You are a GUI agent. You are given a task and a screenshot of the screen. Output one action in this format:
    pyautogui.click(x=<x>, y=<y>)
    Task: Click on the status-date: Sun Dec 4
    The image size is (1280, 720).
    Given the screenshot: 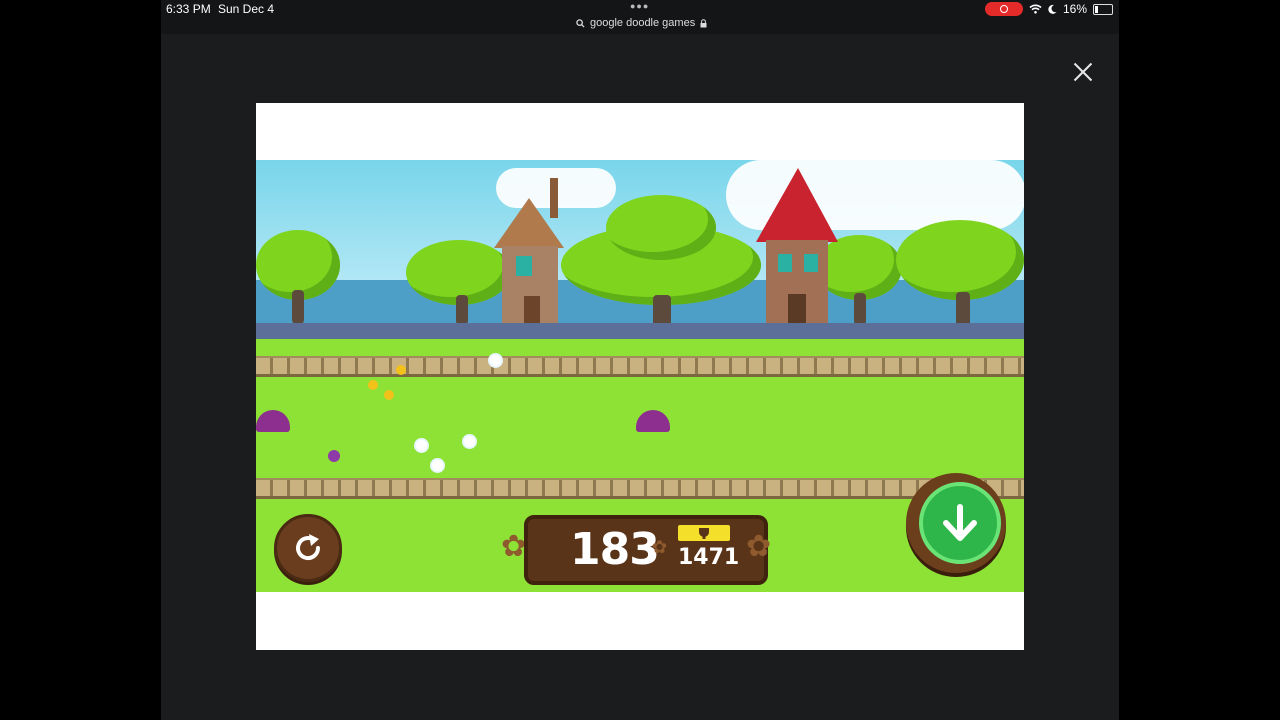 What is the action you would take?
    pyautogui.click(x=246, y=9)
    